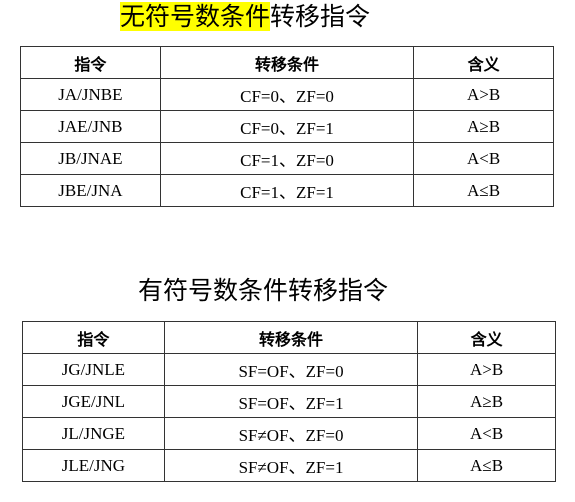  I want to click on cell-condition: CF=1、ZF=0, so click(287, 158).